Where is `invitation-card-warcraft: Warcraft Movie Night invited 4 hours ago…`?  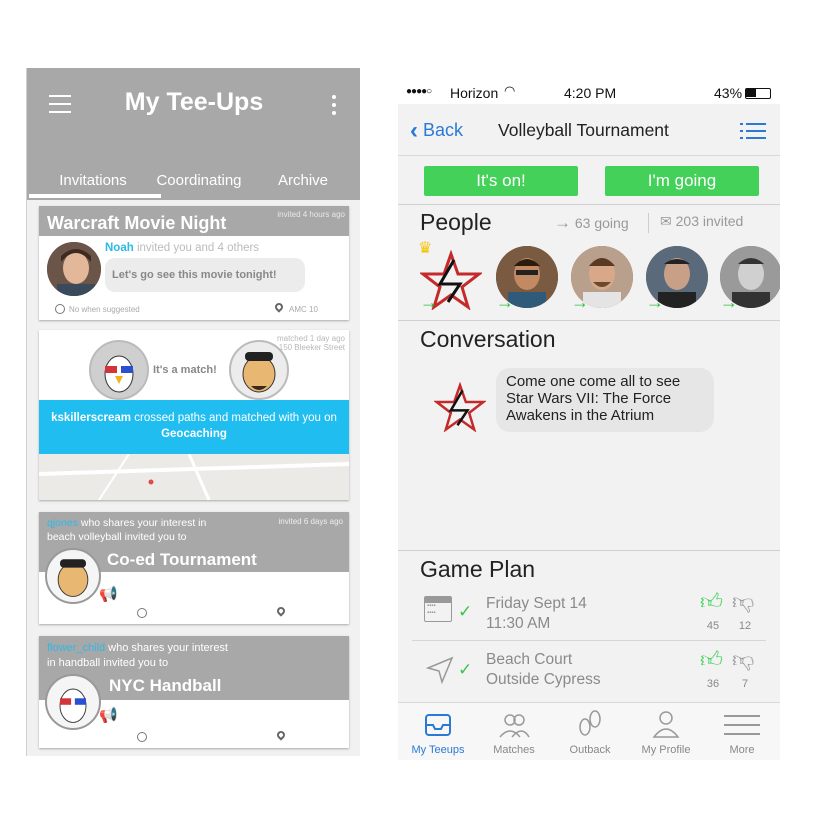 invitation-card-warcraft: Warcraft Movie Night invited 4 hours ago… is located at coordinates (194, 263).